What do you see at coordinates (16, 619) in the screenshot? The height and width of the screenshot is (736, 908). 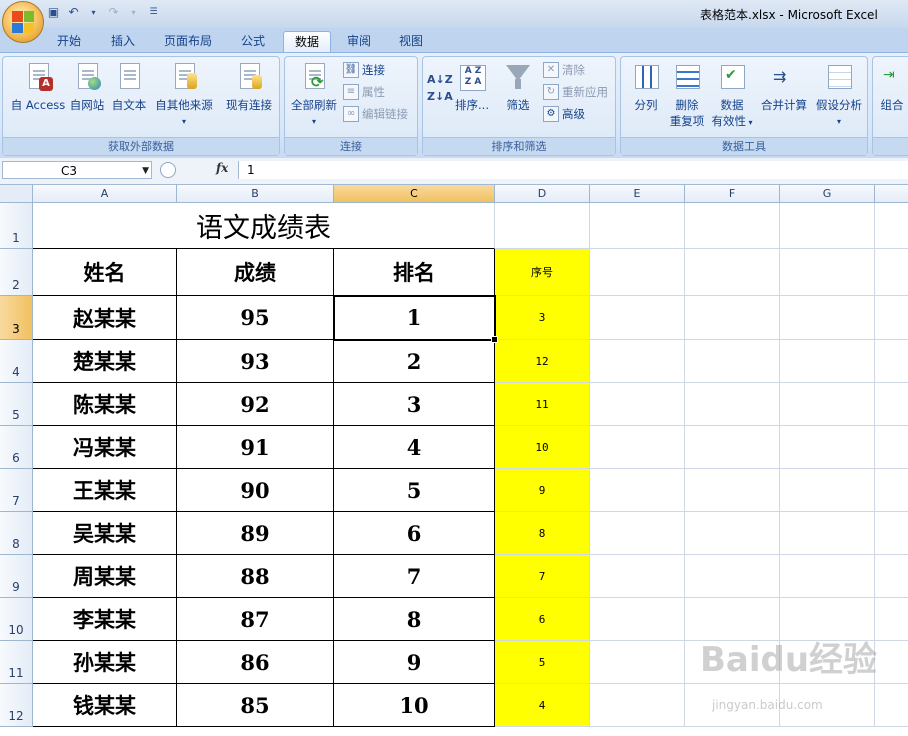 I see `row-header-10: 10` at bounding box center [16, 619].